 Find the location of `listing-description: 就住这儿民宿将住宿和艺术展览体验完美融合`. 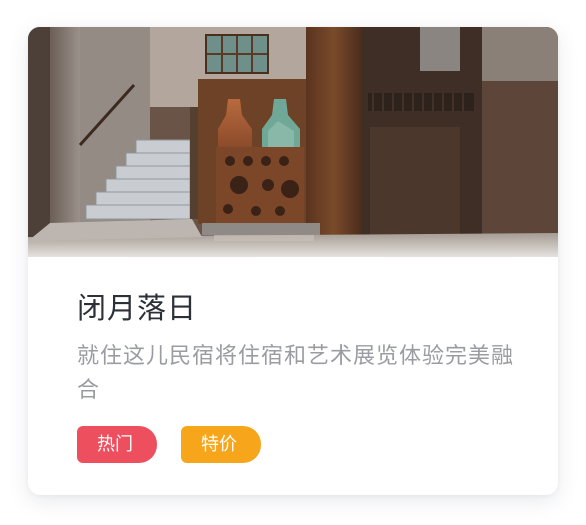

listing-description: 就住这儿民宿将住宿和艺术展览体验完美融合 is located at coordinates (296, 373).